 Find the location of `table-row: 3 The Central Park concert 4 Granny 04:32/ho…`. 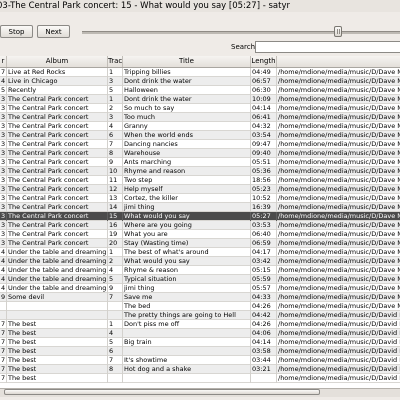

table-row: 3 The Central Park concert 4 Granny 04:32/ho… is located at coordinates (200, 126).